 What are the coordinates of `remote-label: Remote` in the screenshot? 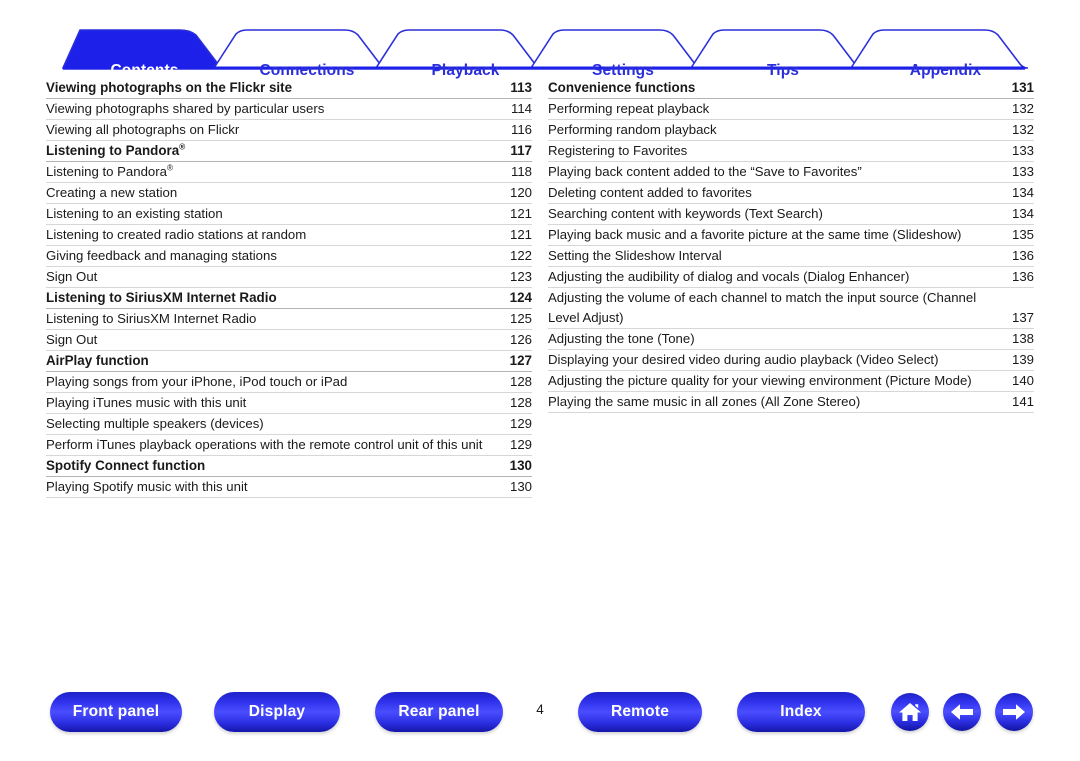 It's located at (640, 711).